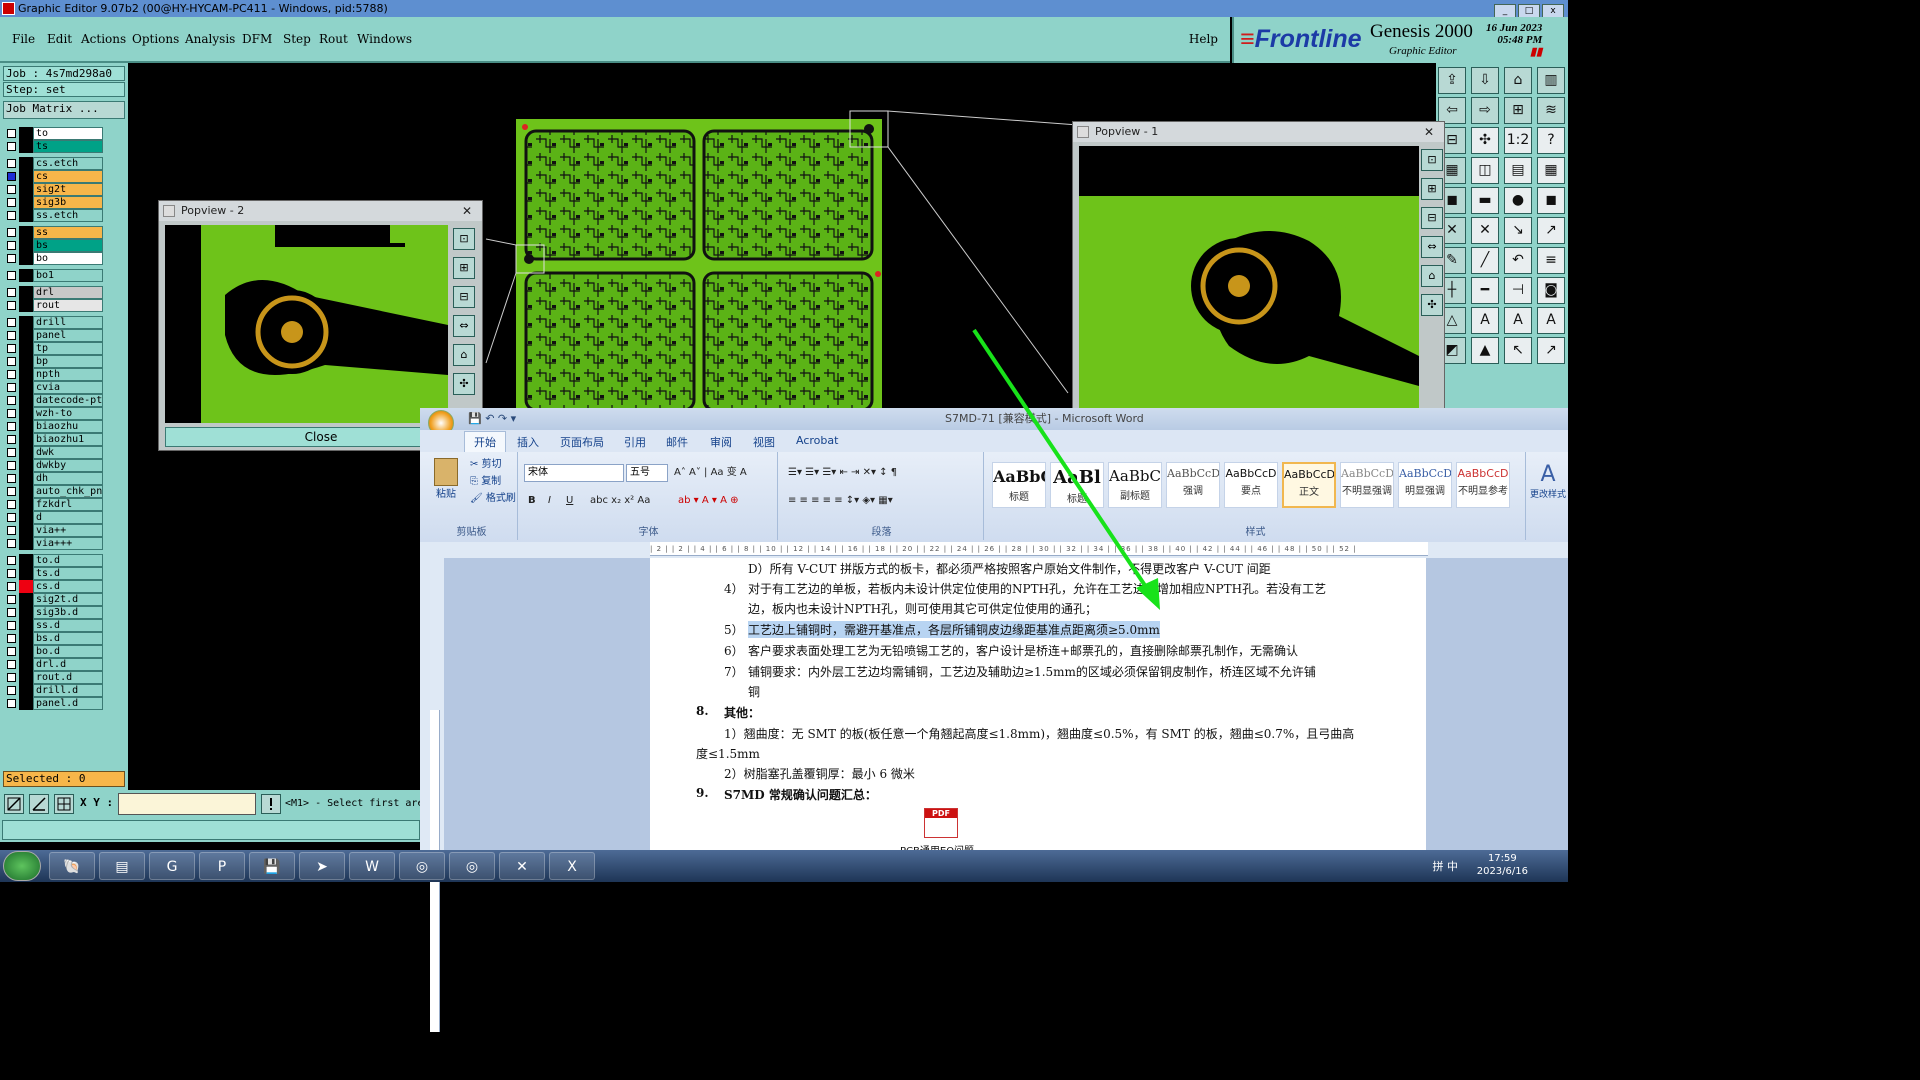 This screenshot has width=1920, height=1080. I want to click on layer-row: drill.d, so click(53, 690).